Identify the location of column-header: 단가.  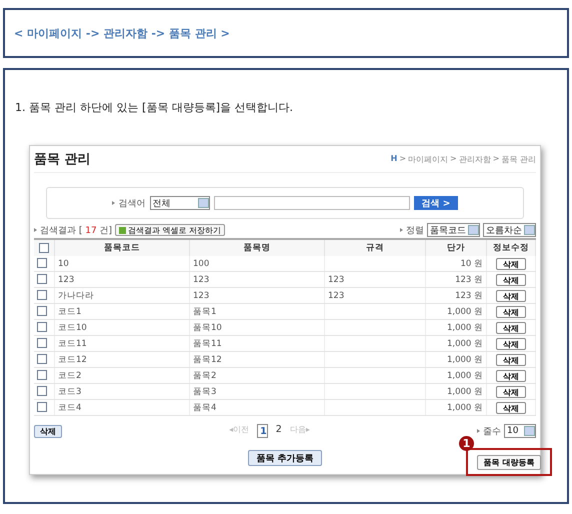
(456, 247).